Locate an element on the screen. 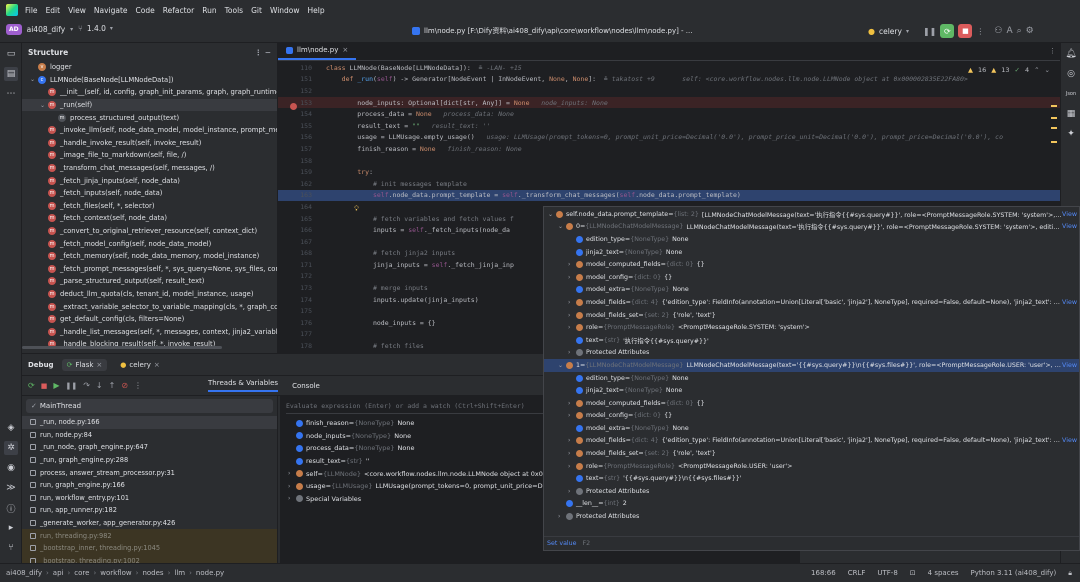  set-value-link: Set value is located at coordinates (562, 543).